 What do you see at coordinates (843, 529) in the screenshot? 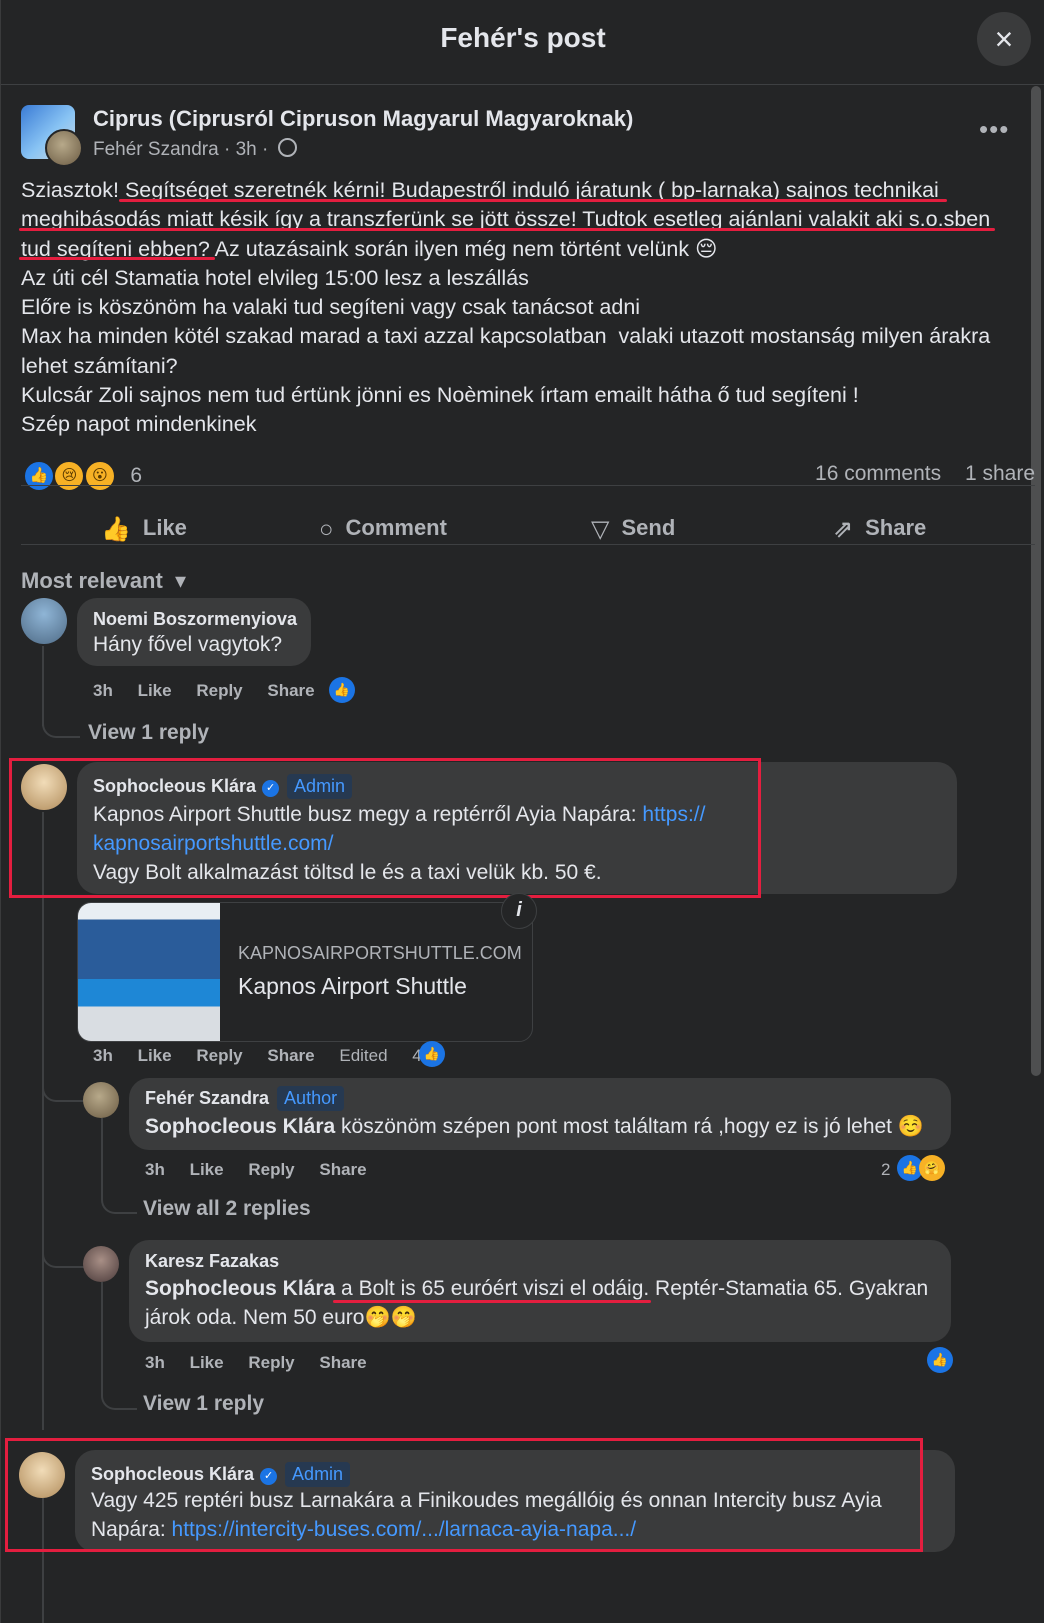
I see `share-icon: ⇗` at bounding box center [843, 529].